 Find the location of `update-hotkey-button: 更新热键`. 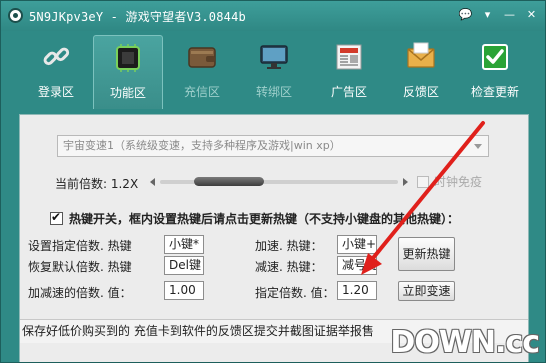

update-hotkey-button: 更新热键 is located at coordinates (426, 254).